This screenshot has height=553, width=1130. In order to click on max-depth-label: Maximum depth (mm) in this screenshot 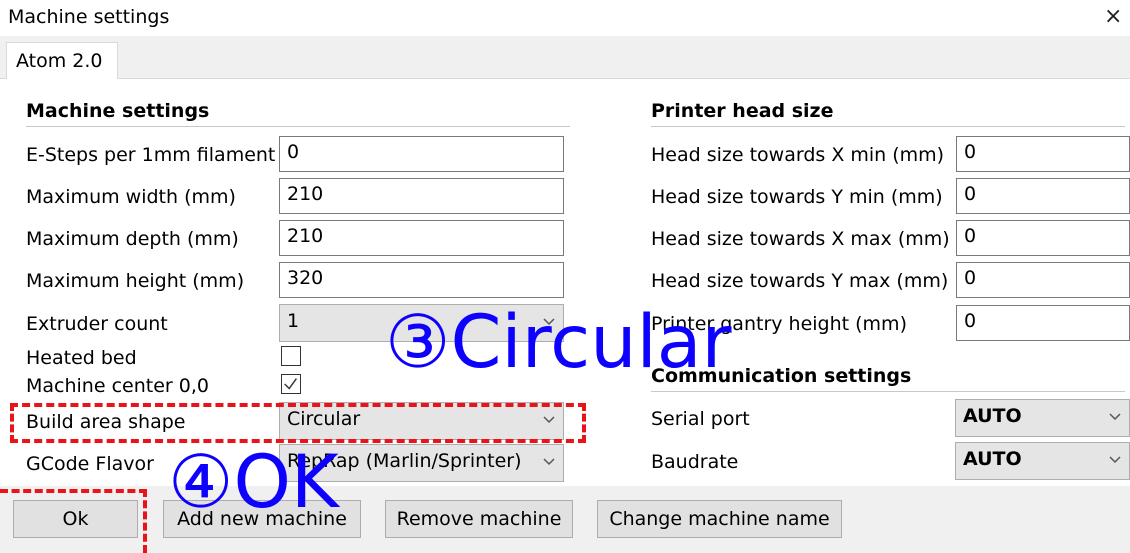, I will do `click(132, 239)`.